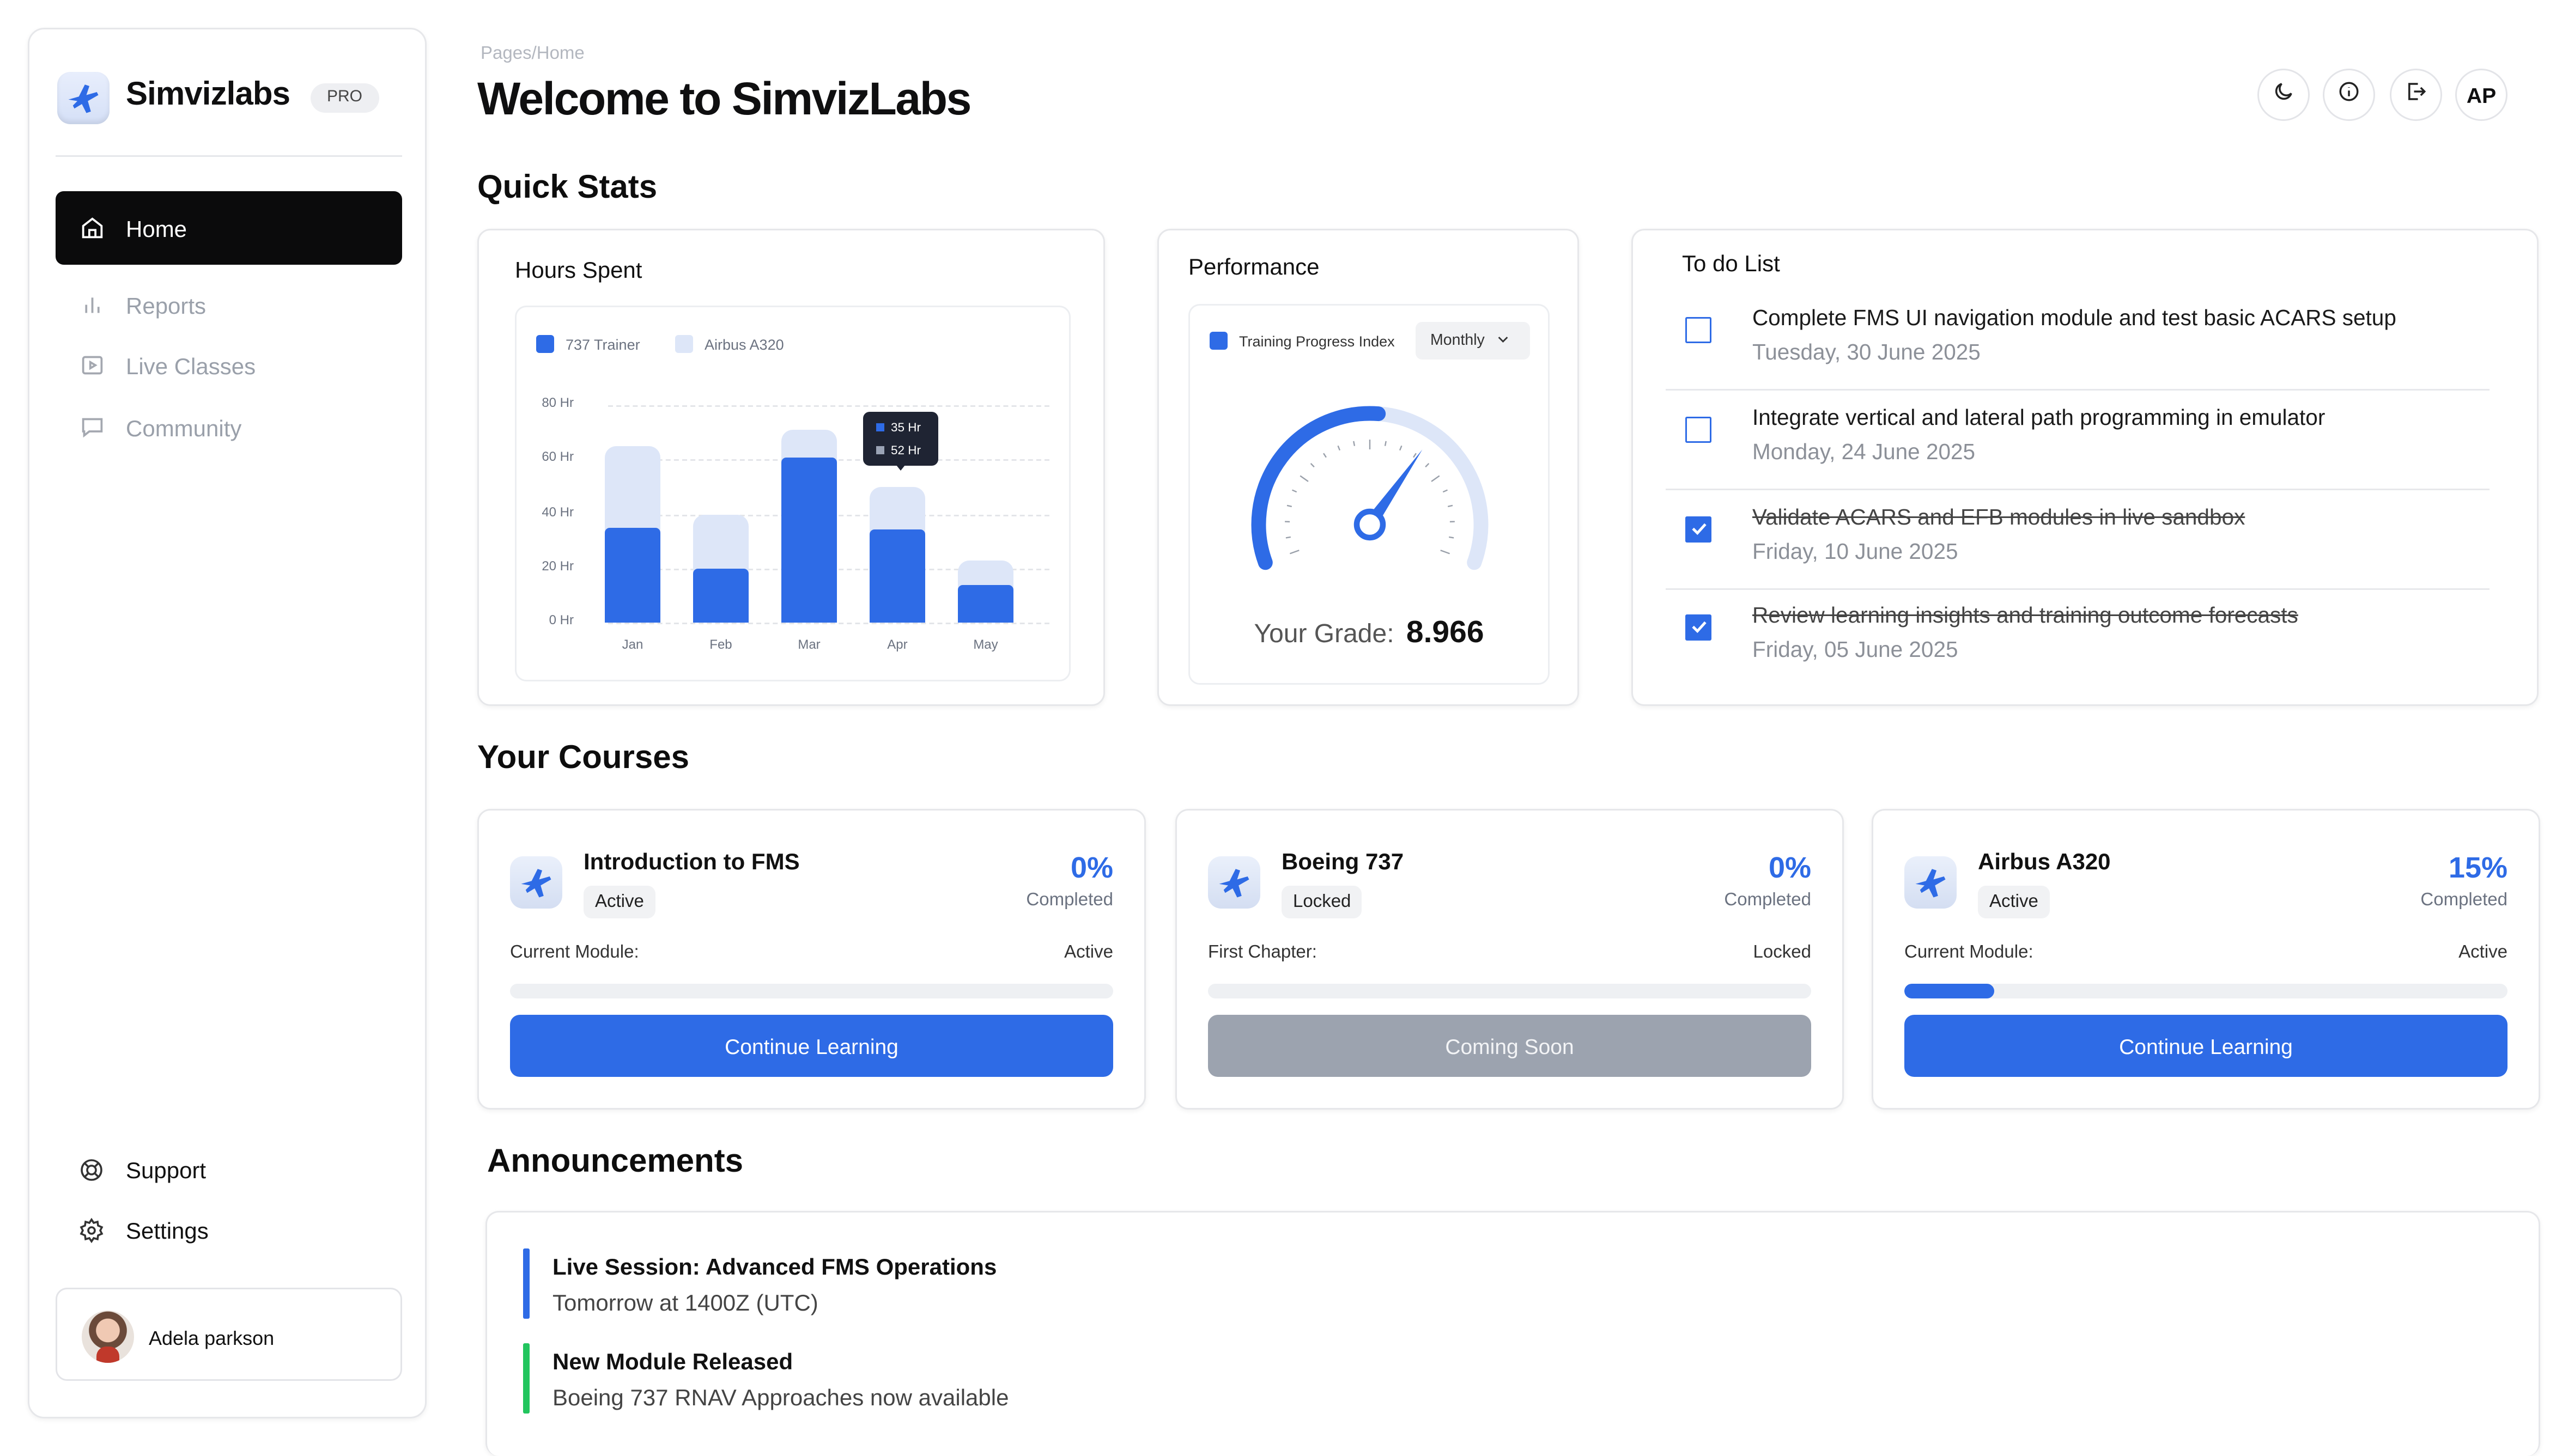  Describe the element at coordinates (1370, 524) in the screenshot. I see `gauge-hub` at that location.